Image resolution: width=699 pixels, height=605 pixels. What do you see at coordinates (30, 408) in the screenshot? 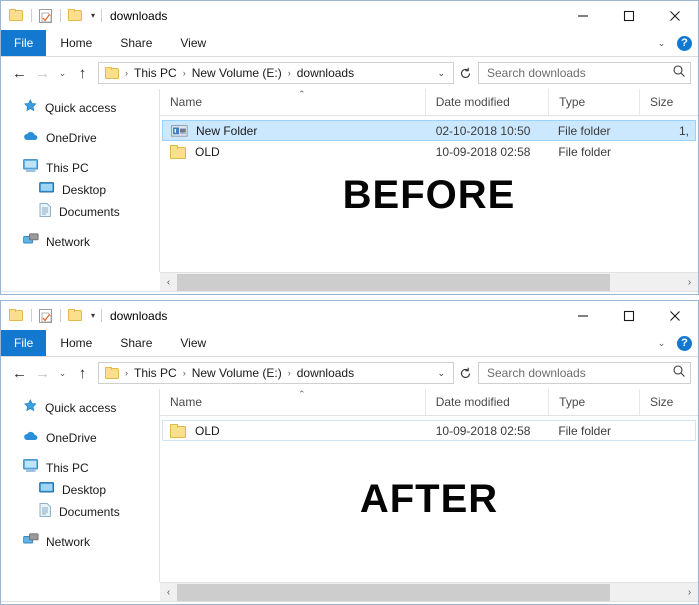
I see `star-icon` at bounding box center [30, 408].